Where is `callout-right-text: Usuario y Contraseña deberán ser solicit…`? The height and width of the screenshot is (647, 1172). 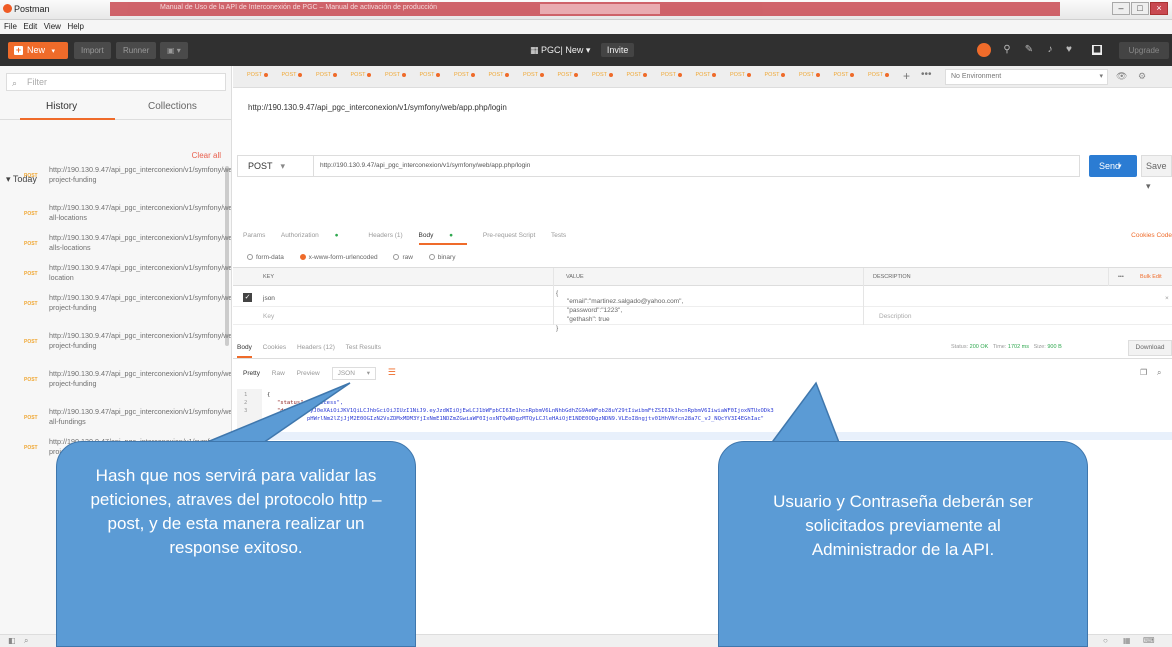 callout-right-text: Usuario y Contraseña deberán ser solicit… is located at coordinates (903, 525).